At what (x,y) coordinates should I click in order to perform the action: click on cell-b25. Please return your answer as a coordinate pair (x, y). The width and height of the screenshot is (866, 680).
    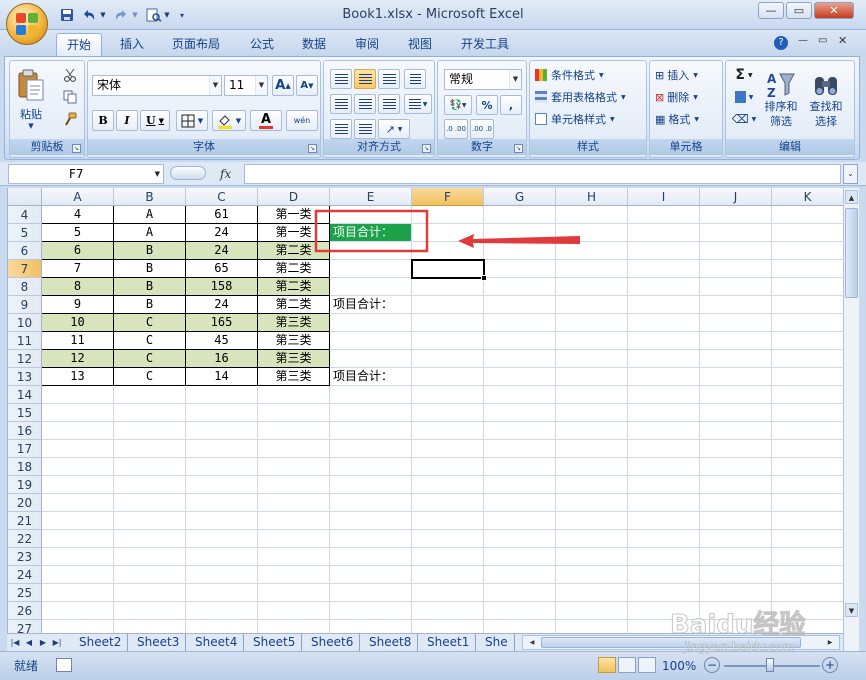
    Looking at the image, I should click on (150, 593).